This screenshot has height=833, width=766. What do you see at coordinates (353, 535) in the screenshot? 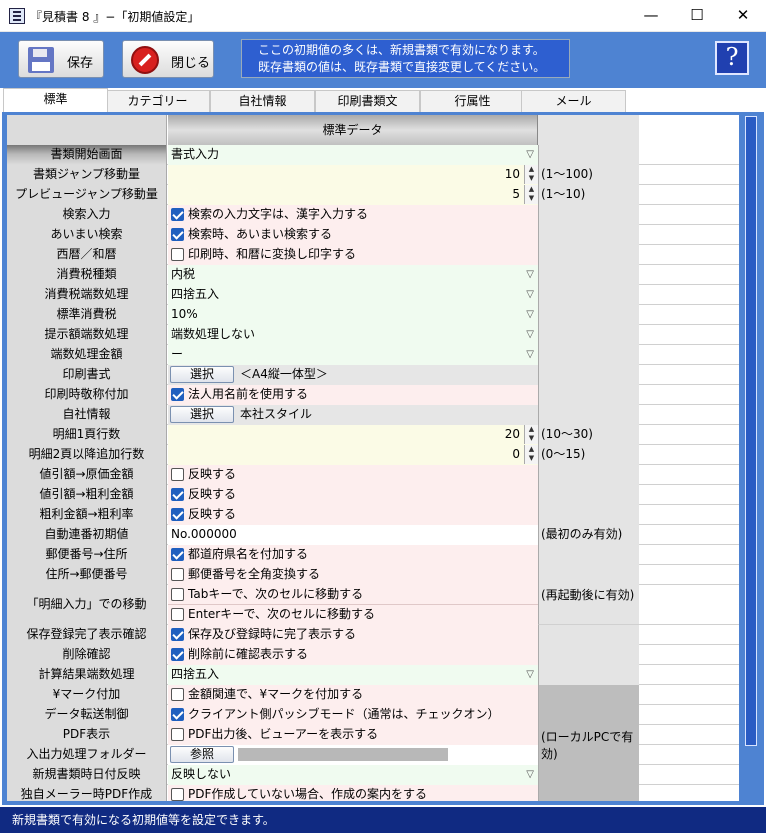
I see `auto-number-input: No.000000` at bounding box center [353, 535].